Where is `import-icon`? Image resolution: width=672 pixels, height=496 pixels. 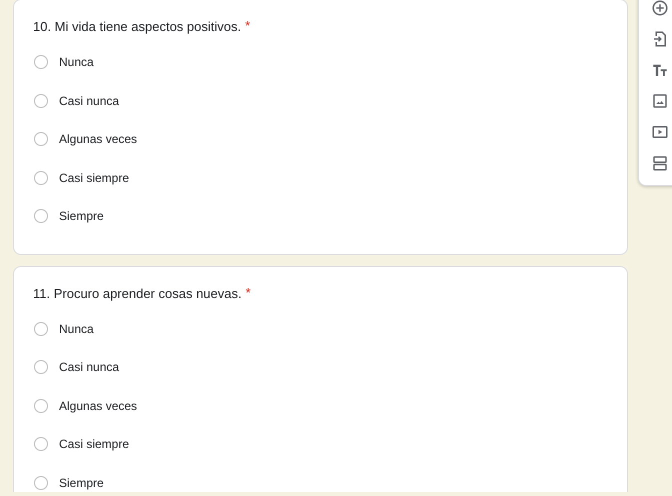
import-icon is located at coordinates (660, 39).